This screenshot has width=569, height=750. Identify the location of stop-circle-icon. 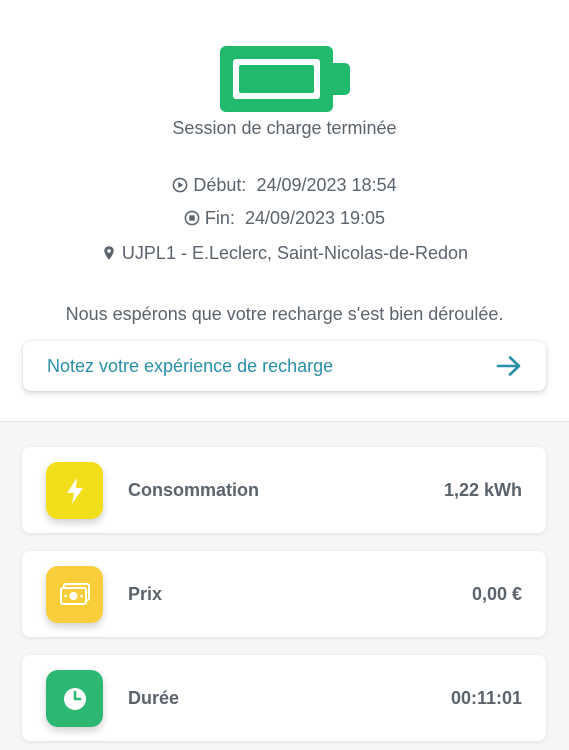
(192, 218).